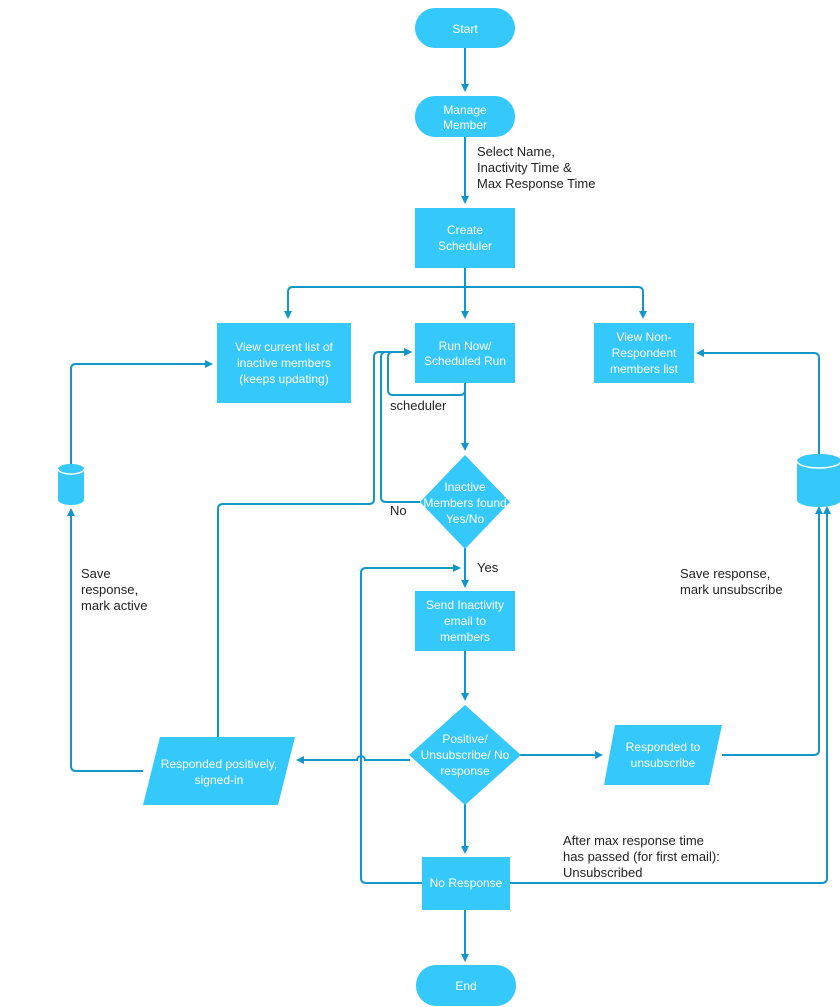 The height and width of the screenshot is (1007, 840). What do you see at coordinates (374, 302) in the screenshot?
I see `edge-create-view-inactive` at bounding box center [374, 302].